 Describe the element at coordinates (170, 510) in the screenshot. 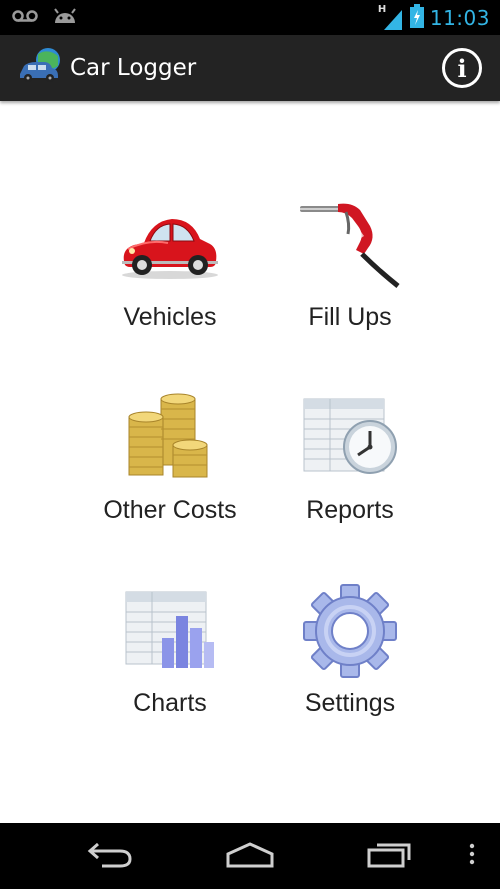

I see `menu-item-label: Other Costs` at that location.